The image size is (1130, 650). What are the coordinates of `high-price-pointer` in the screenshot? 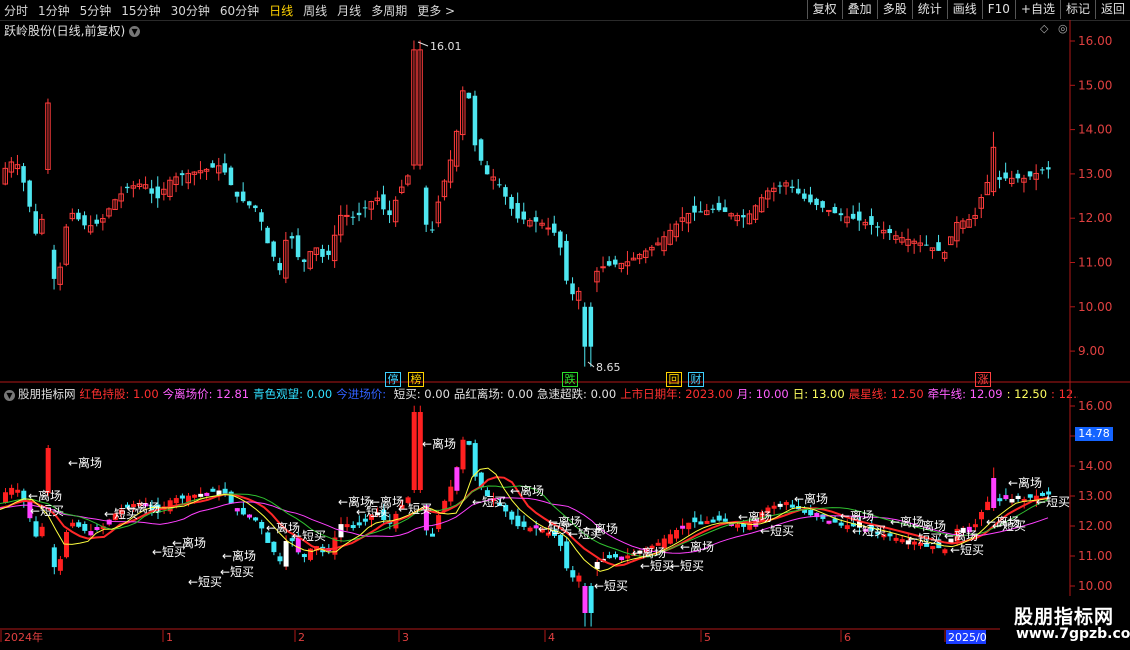 It's located at (423, 44).